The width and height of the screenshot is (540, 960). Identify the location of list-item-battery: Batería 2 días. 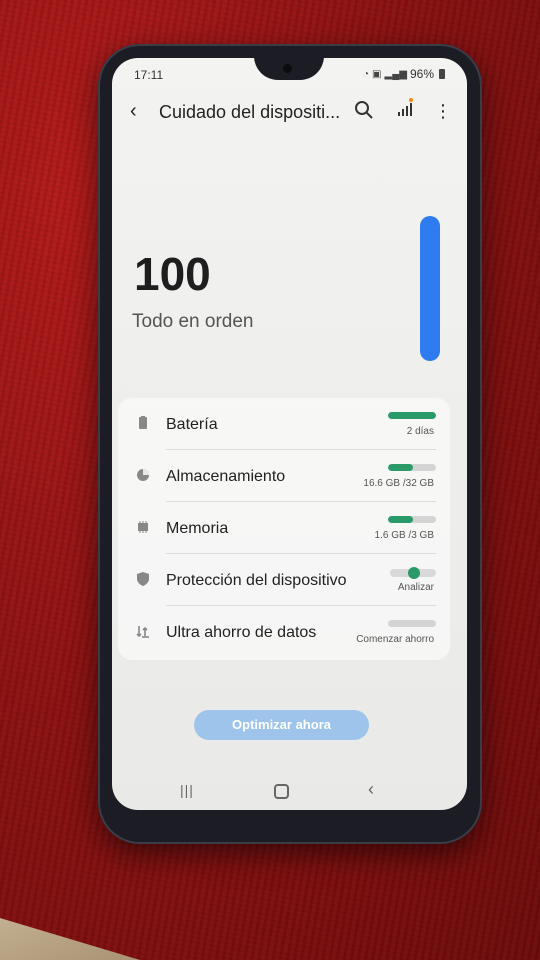
(284, 424).